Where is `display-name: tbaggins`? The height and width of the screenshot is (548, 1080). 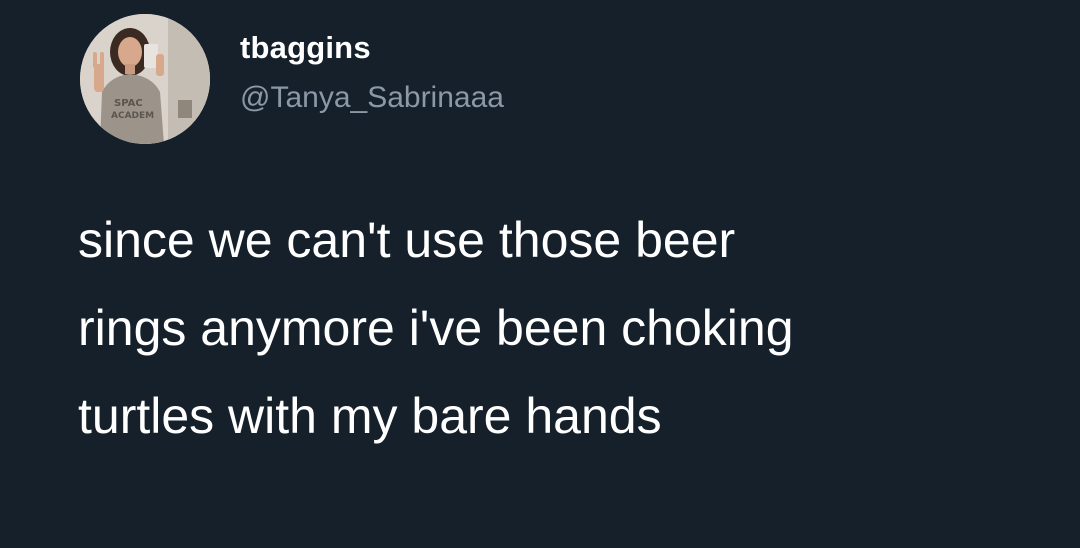
display-name: tbaggins is located at coordinates (372, 48).